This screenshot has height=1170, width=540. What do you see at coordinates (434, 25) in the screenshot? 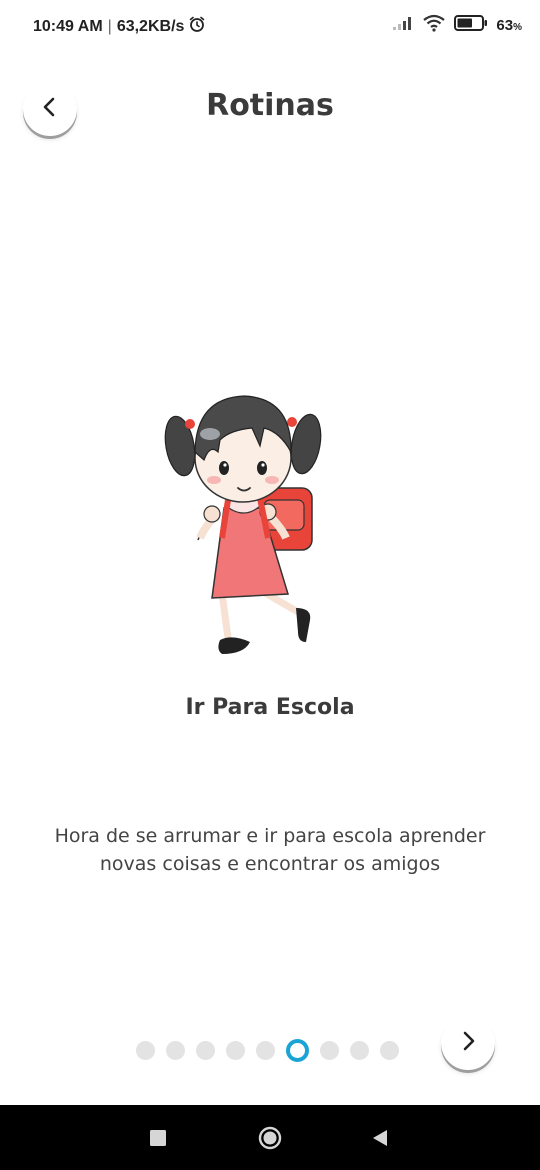
I see `wifi-icon` at bounding box center [434, 25].